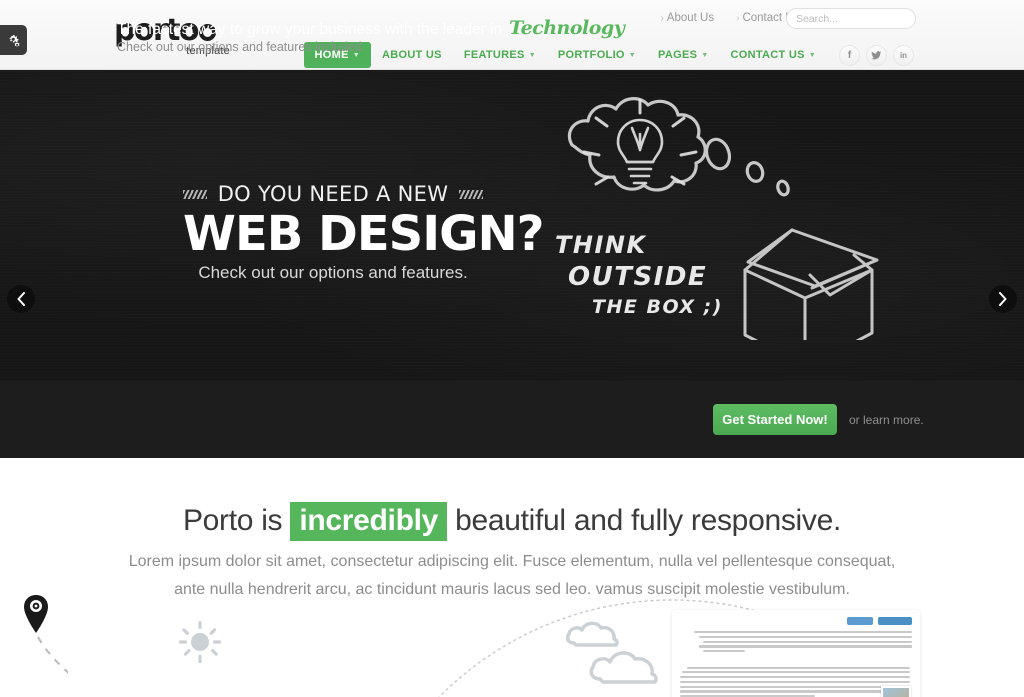 The width and height of the screenshot is (1024, 697). Describe the element at coordinates (717, 218) in the screenshot. I see `chalkboard-illustration: THINK OUTSIDE THE BOX ;)` at that location.